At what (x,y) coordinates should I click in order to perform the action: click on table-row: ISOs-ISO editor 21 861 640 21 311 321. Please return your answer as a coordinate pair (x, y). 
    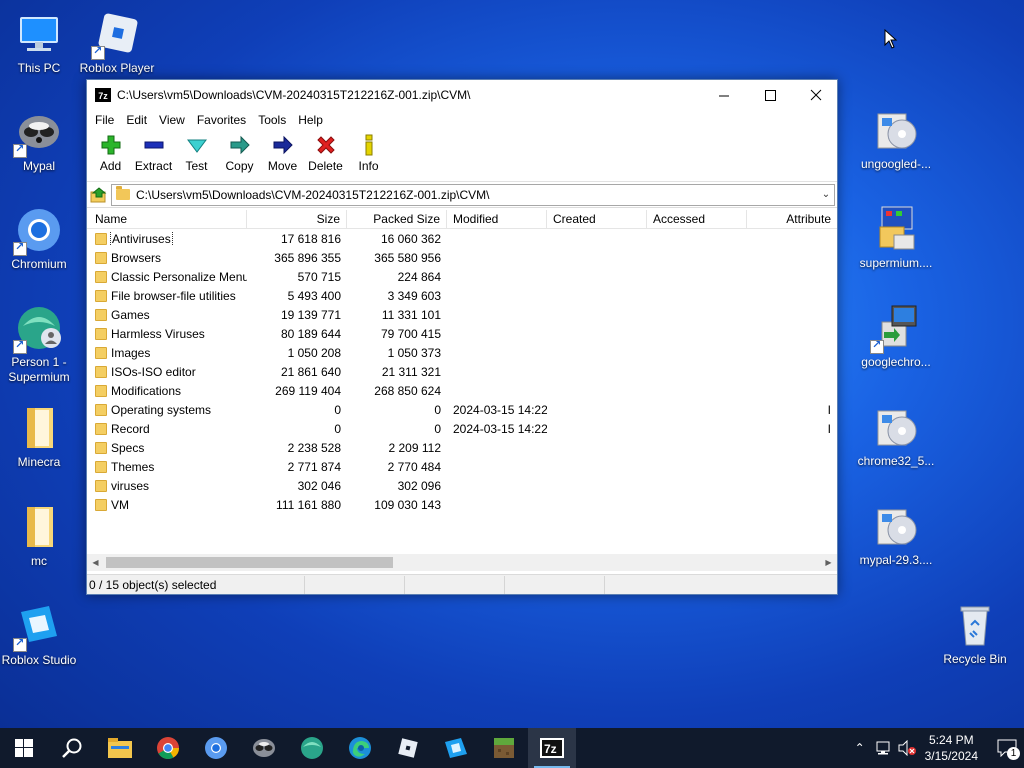
    Looking at the image, I should click on (462, 371).